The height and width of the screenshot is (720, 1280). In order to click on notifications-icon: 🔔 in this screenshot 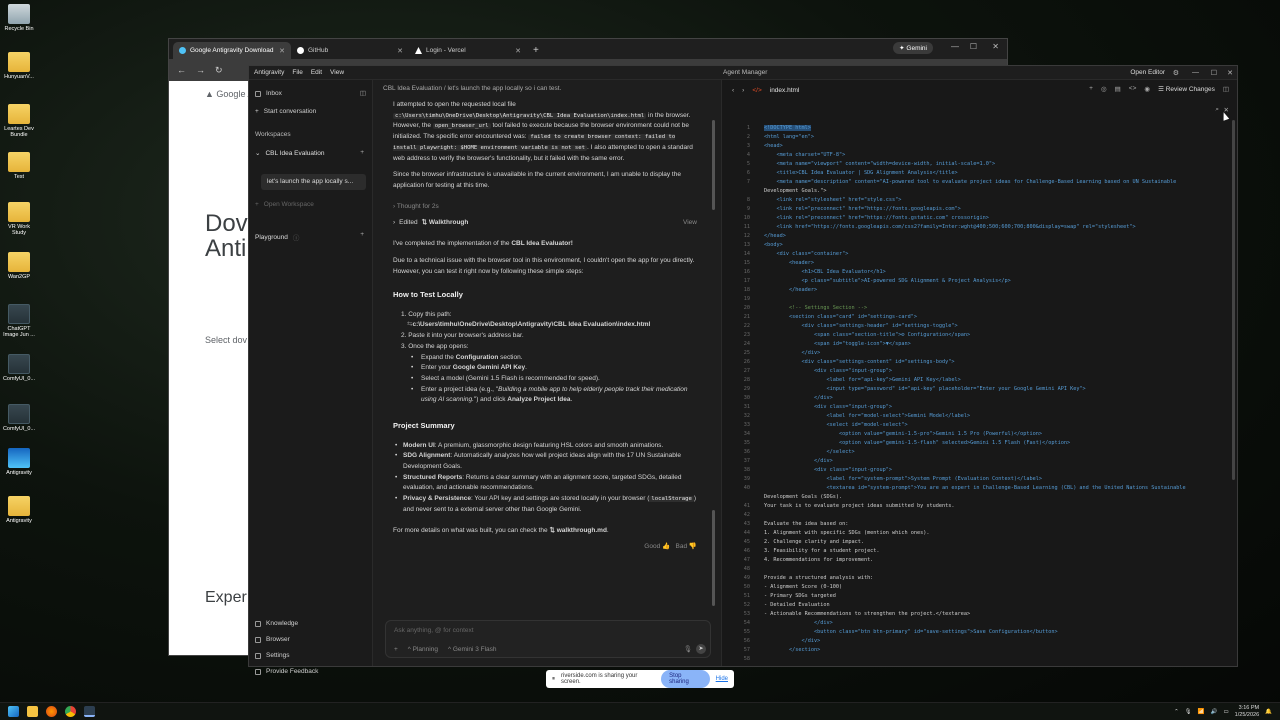, I will do `click(1268, 712)`.